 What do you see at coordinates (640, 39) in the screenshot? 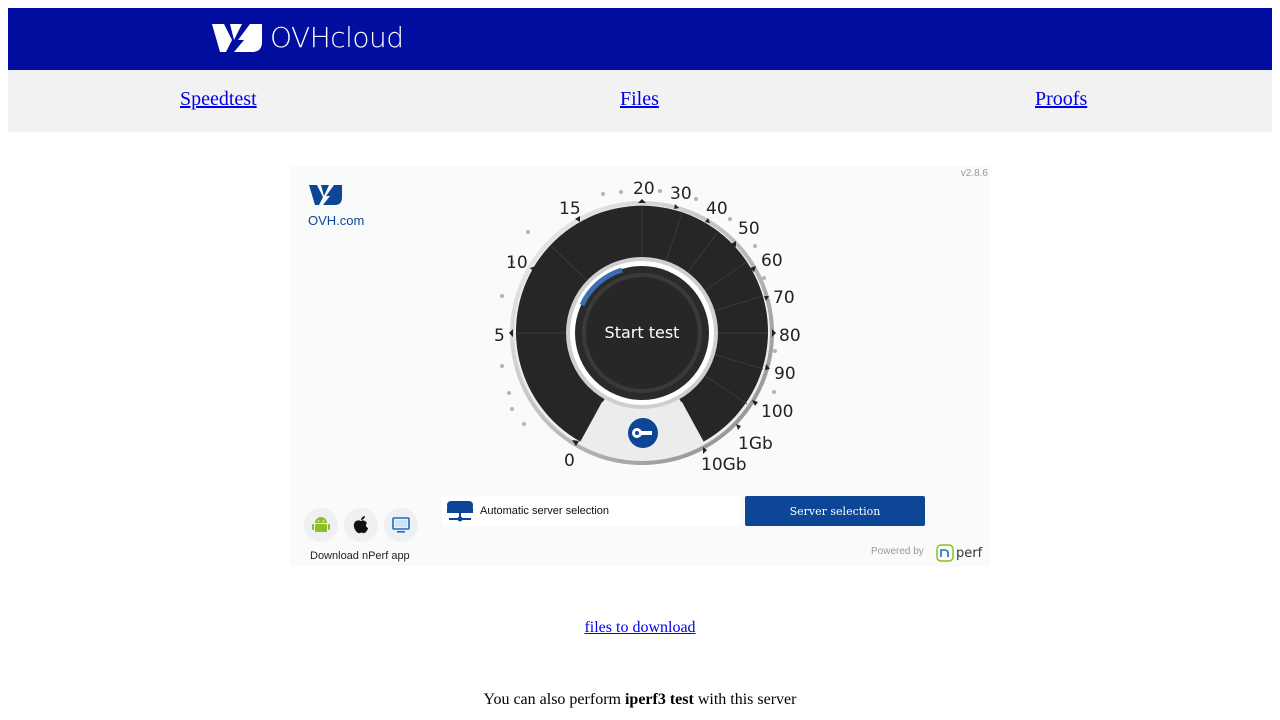
I see `site-header: OVHcloud` at bounding box center [640, 39].